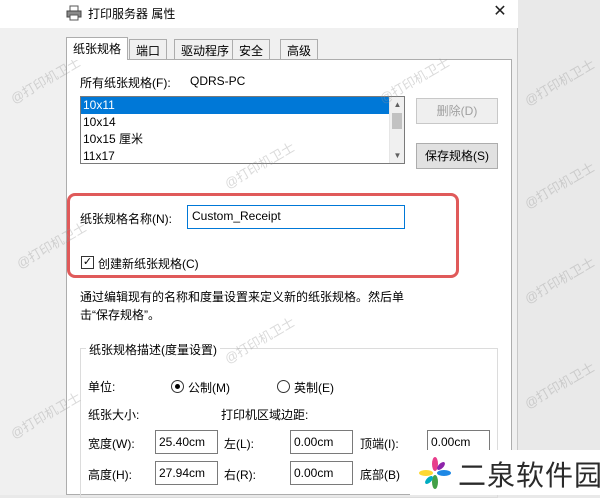 The width and height of the screenshot is (600, 498). I want to click on tab-label: 纸张规格, so click(97, 49).